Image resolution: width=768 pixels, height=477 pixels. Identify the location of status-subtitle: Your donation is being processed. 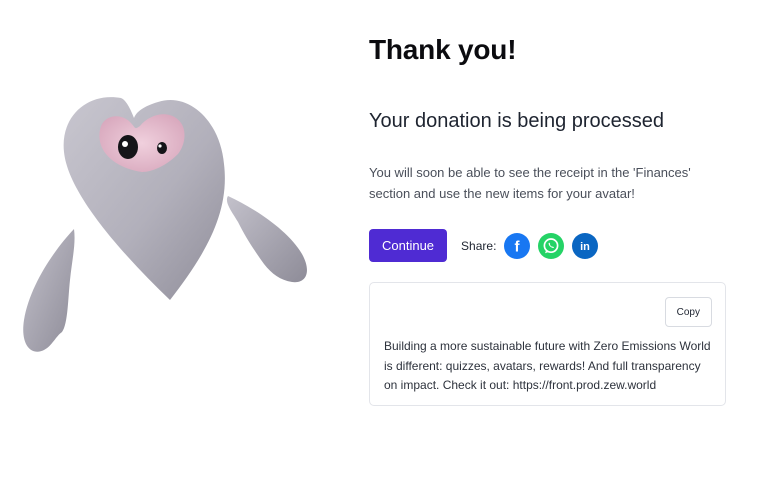
(517, 121).